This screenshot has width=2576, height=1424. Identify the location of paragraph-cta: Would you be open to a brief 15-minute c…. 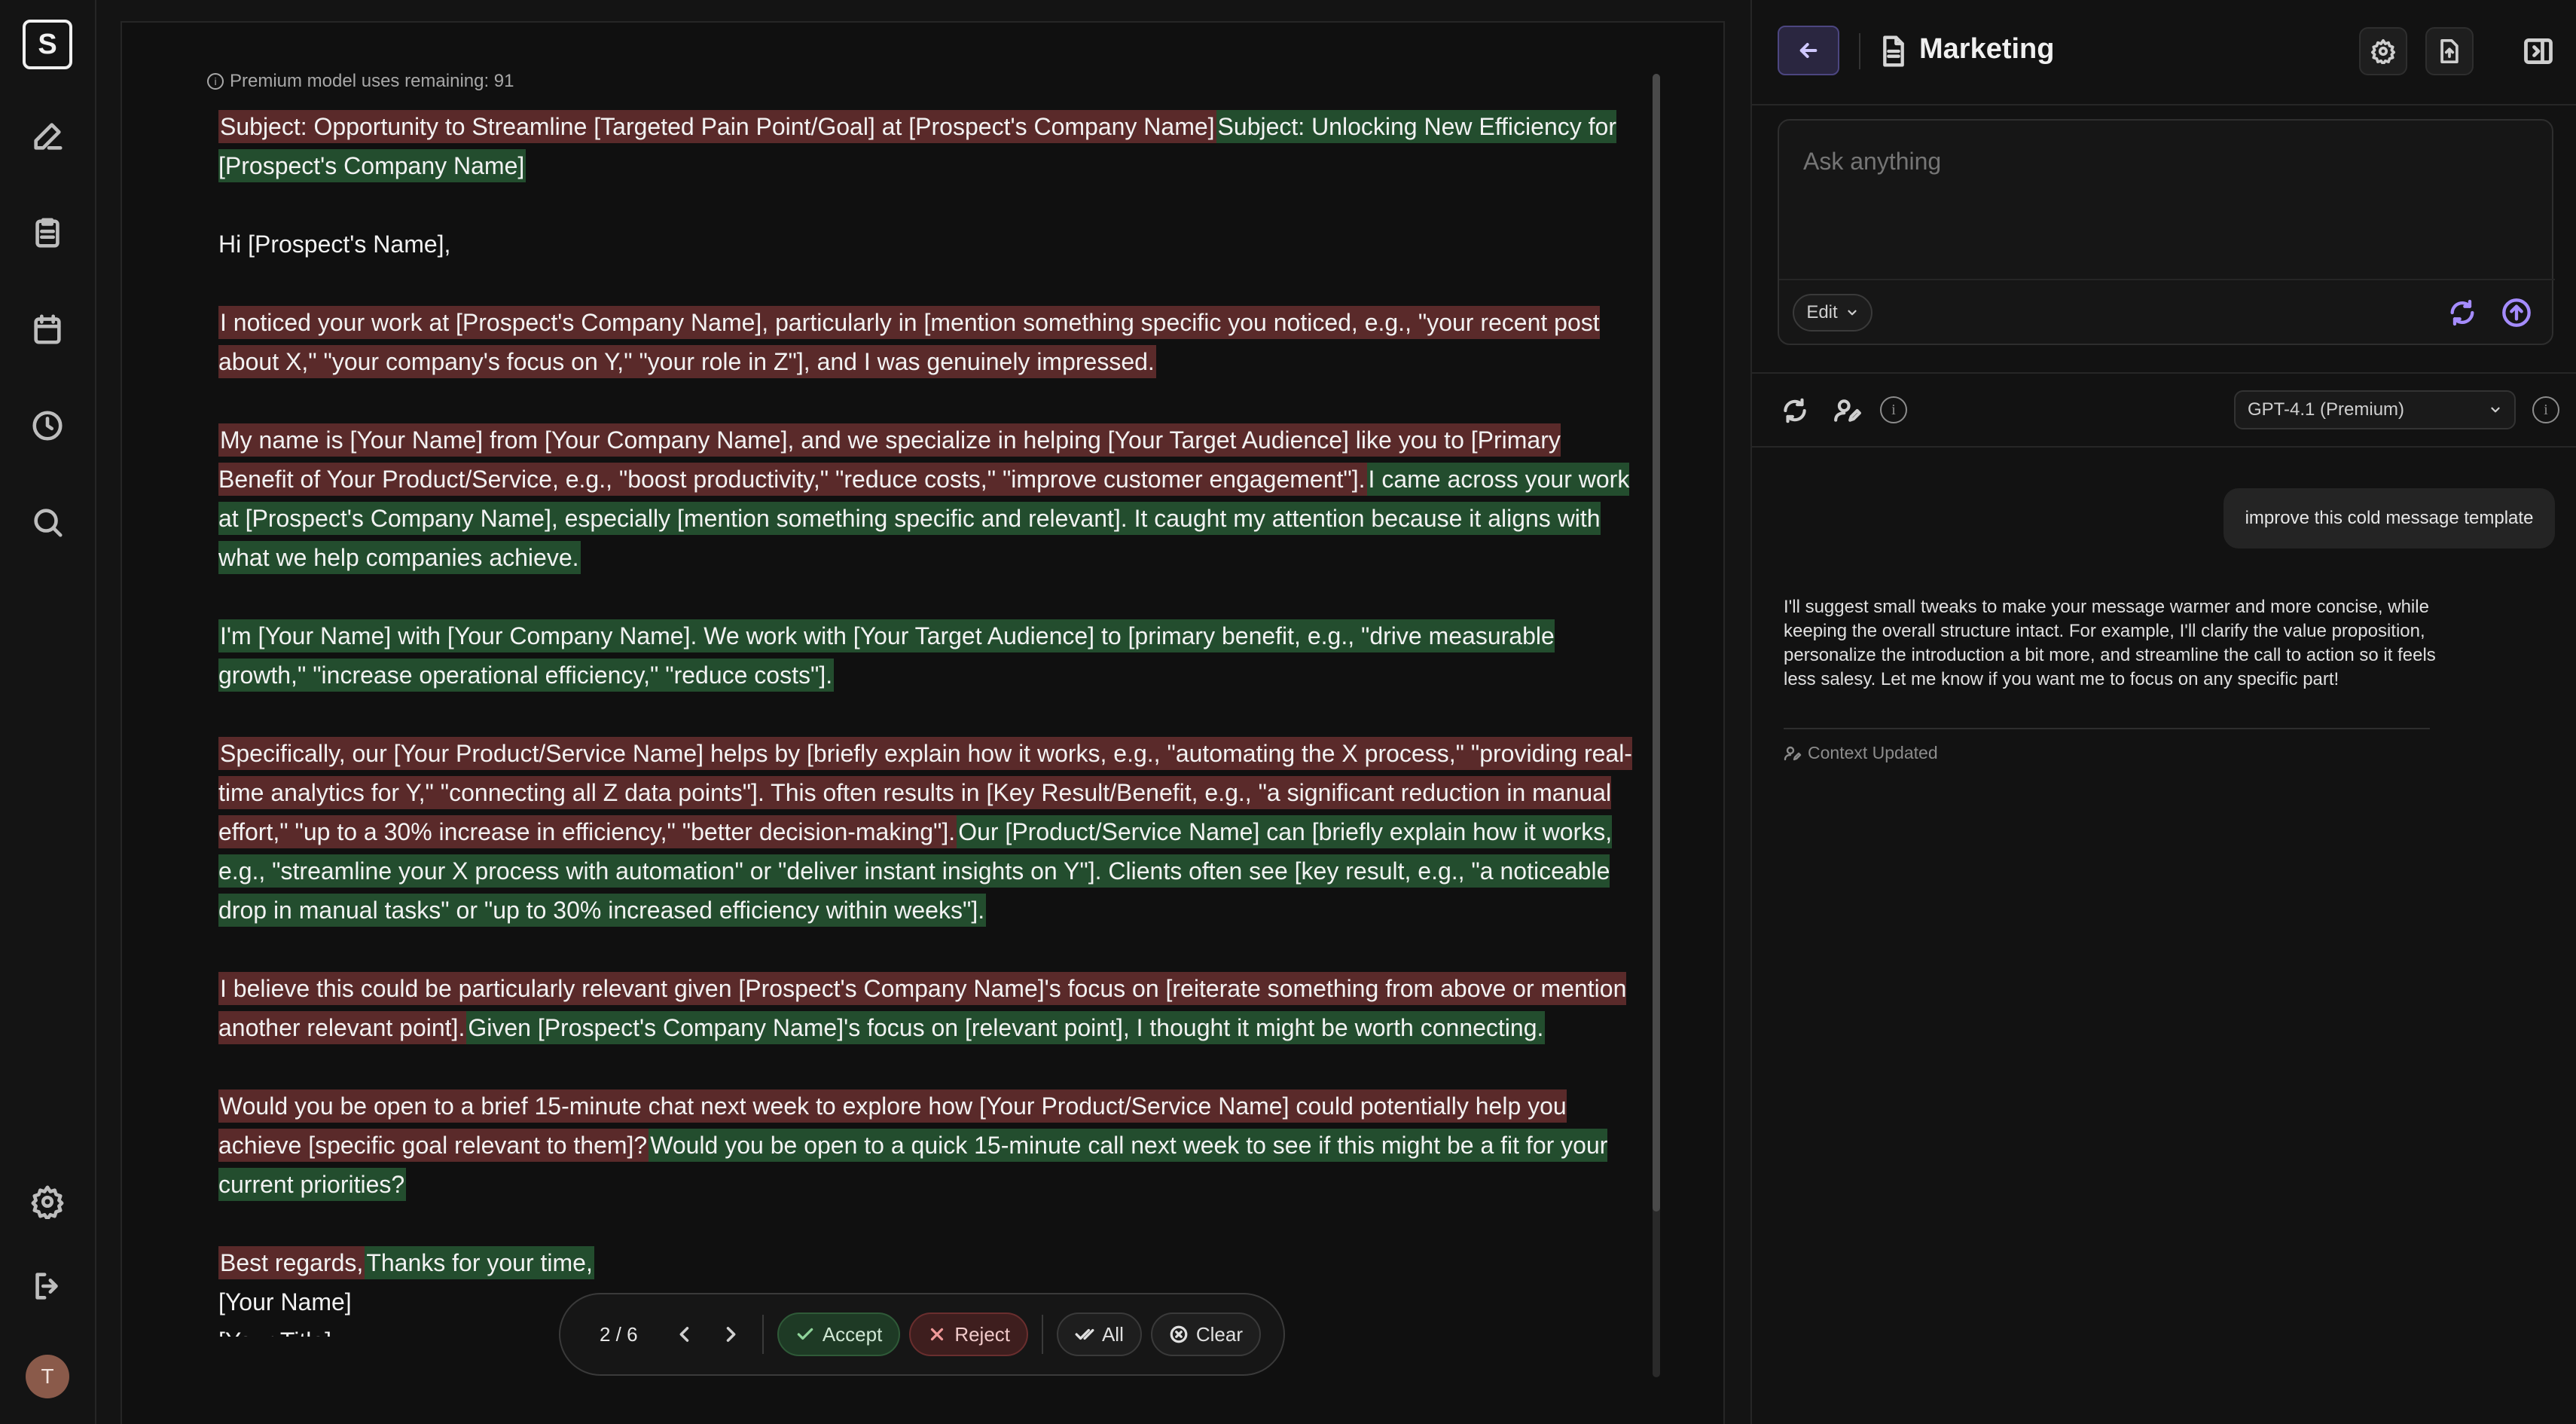
(926, 1145).